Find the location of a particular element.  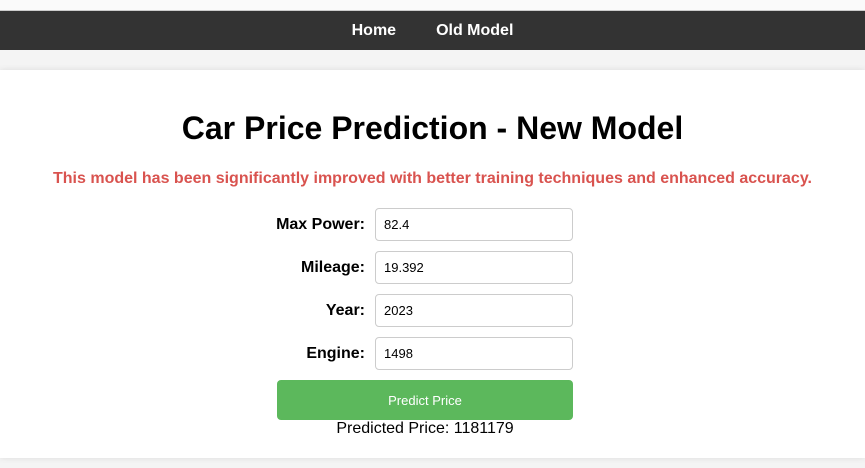

engine-label: Engine: is located at coordinates (335, 353).